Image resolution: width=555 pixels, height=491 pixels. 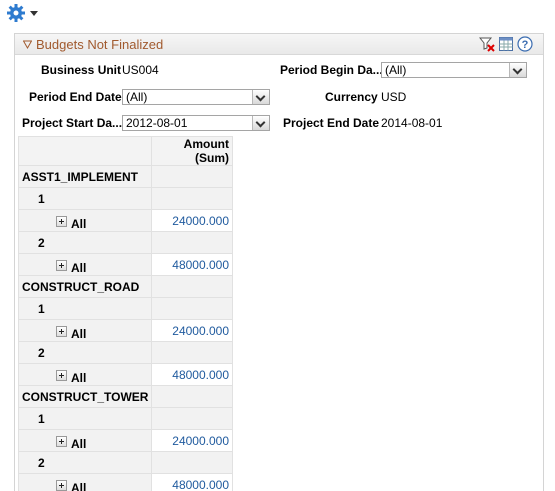 I want to click on group-row: CONSTRUCT_ROAD, so click(x=125, y=286).